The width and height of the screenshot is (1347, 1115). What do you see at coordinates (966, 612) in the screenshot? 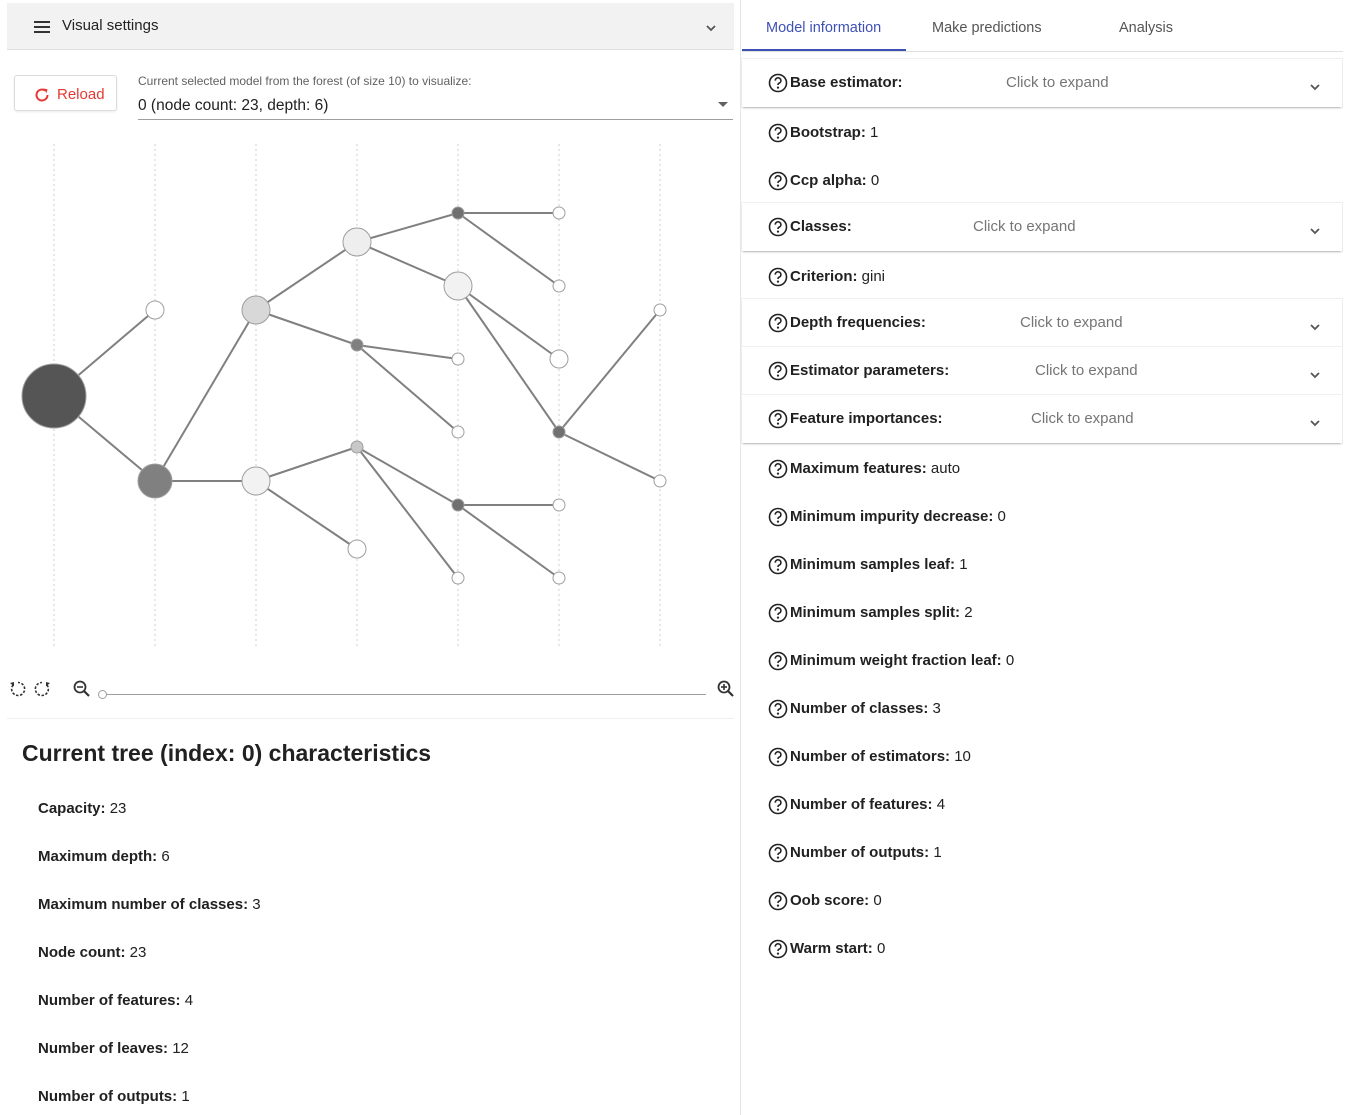
I see `info-row-value: 2` at bounding box center [966, 612].